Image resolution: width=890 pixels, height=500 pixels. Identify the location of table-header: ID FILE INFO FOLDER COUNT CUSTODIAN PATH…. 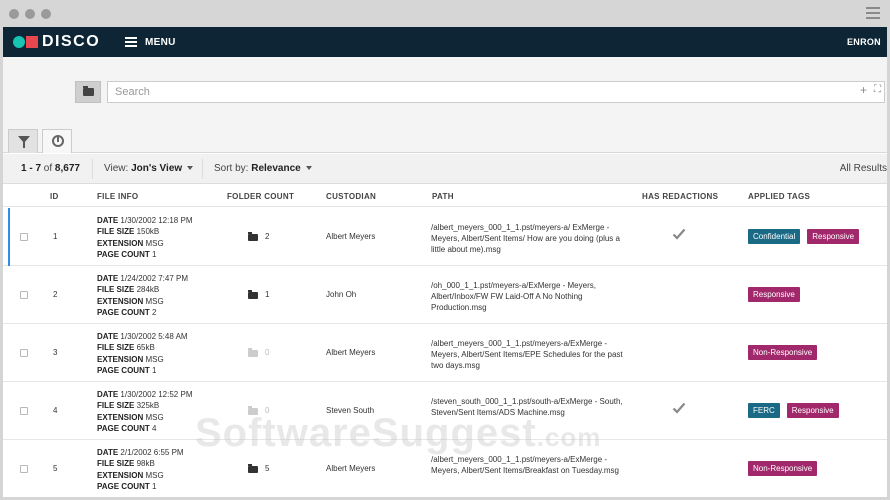
(445, 196).